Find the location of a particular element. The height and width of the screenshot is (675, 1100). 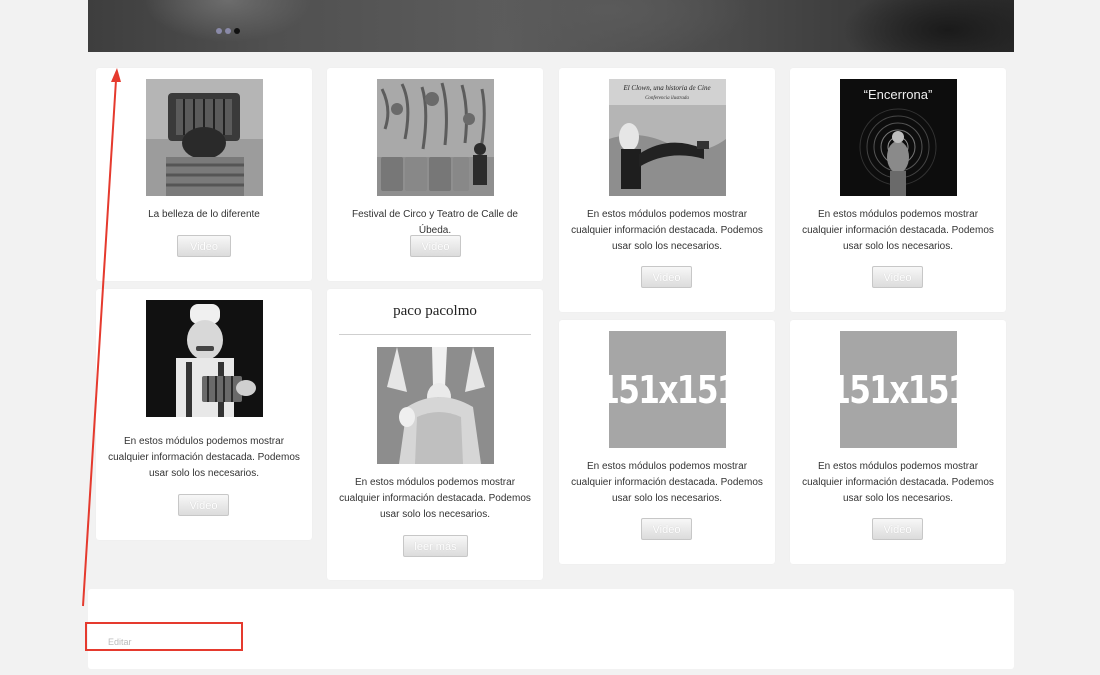

card-description: La belleza de lo diferente is located at coordinates (204, 214).